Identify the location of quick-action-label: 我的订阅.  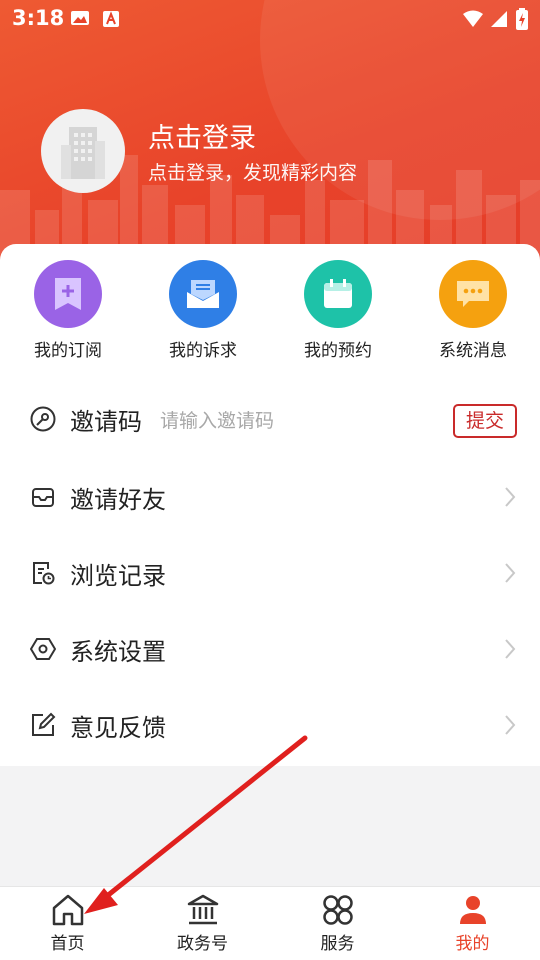
(68, 351).